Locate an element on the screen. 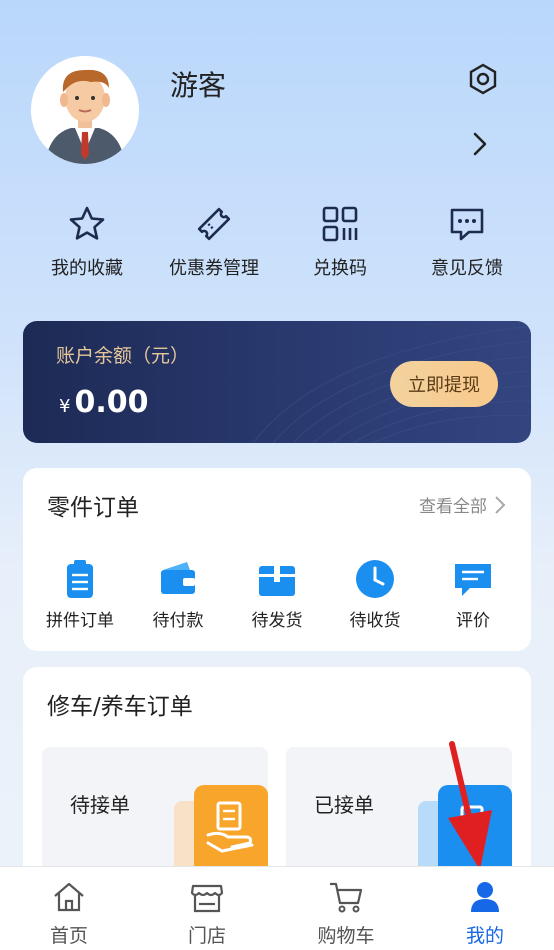 The width and height of the screenshot is (554, 950). quick-favorites-label: 我的收藏 is located at coordinates (87, 268).